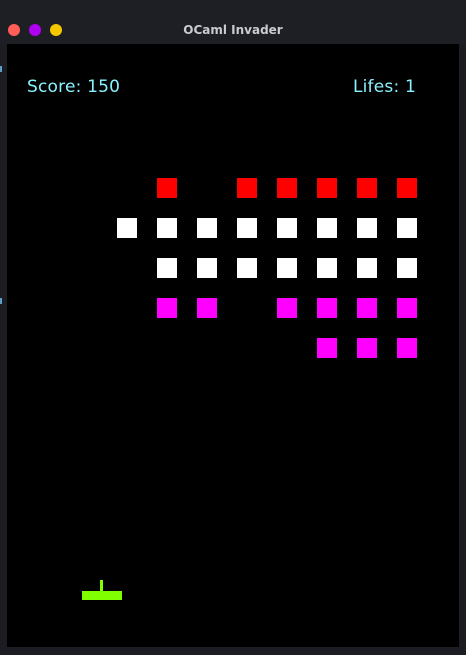  Describe the element at coordinates (233, 22) in the screenshot. I see `title-bar: OCaml Invader` at that location.